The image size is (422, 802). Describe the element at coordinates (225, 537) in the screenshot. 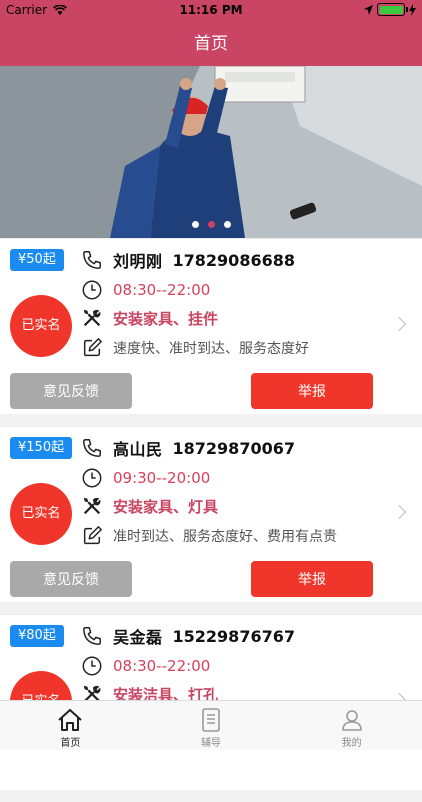

I see `review-text: 准时到达、服务态度好、费用有点贵` at that location.